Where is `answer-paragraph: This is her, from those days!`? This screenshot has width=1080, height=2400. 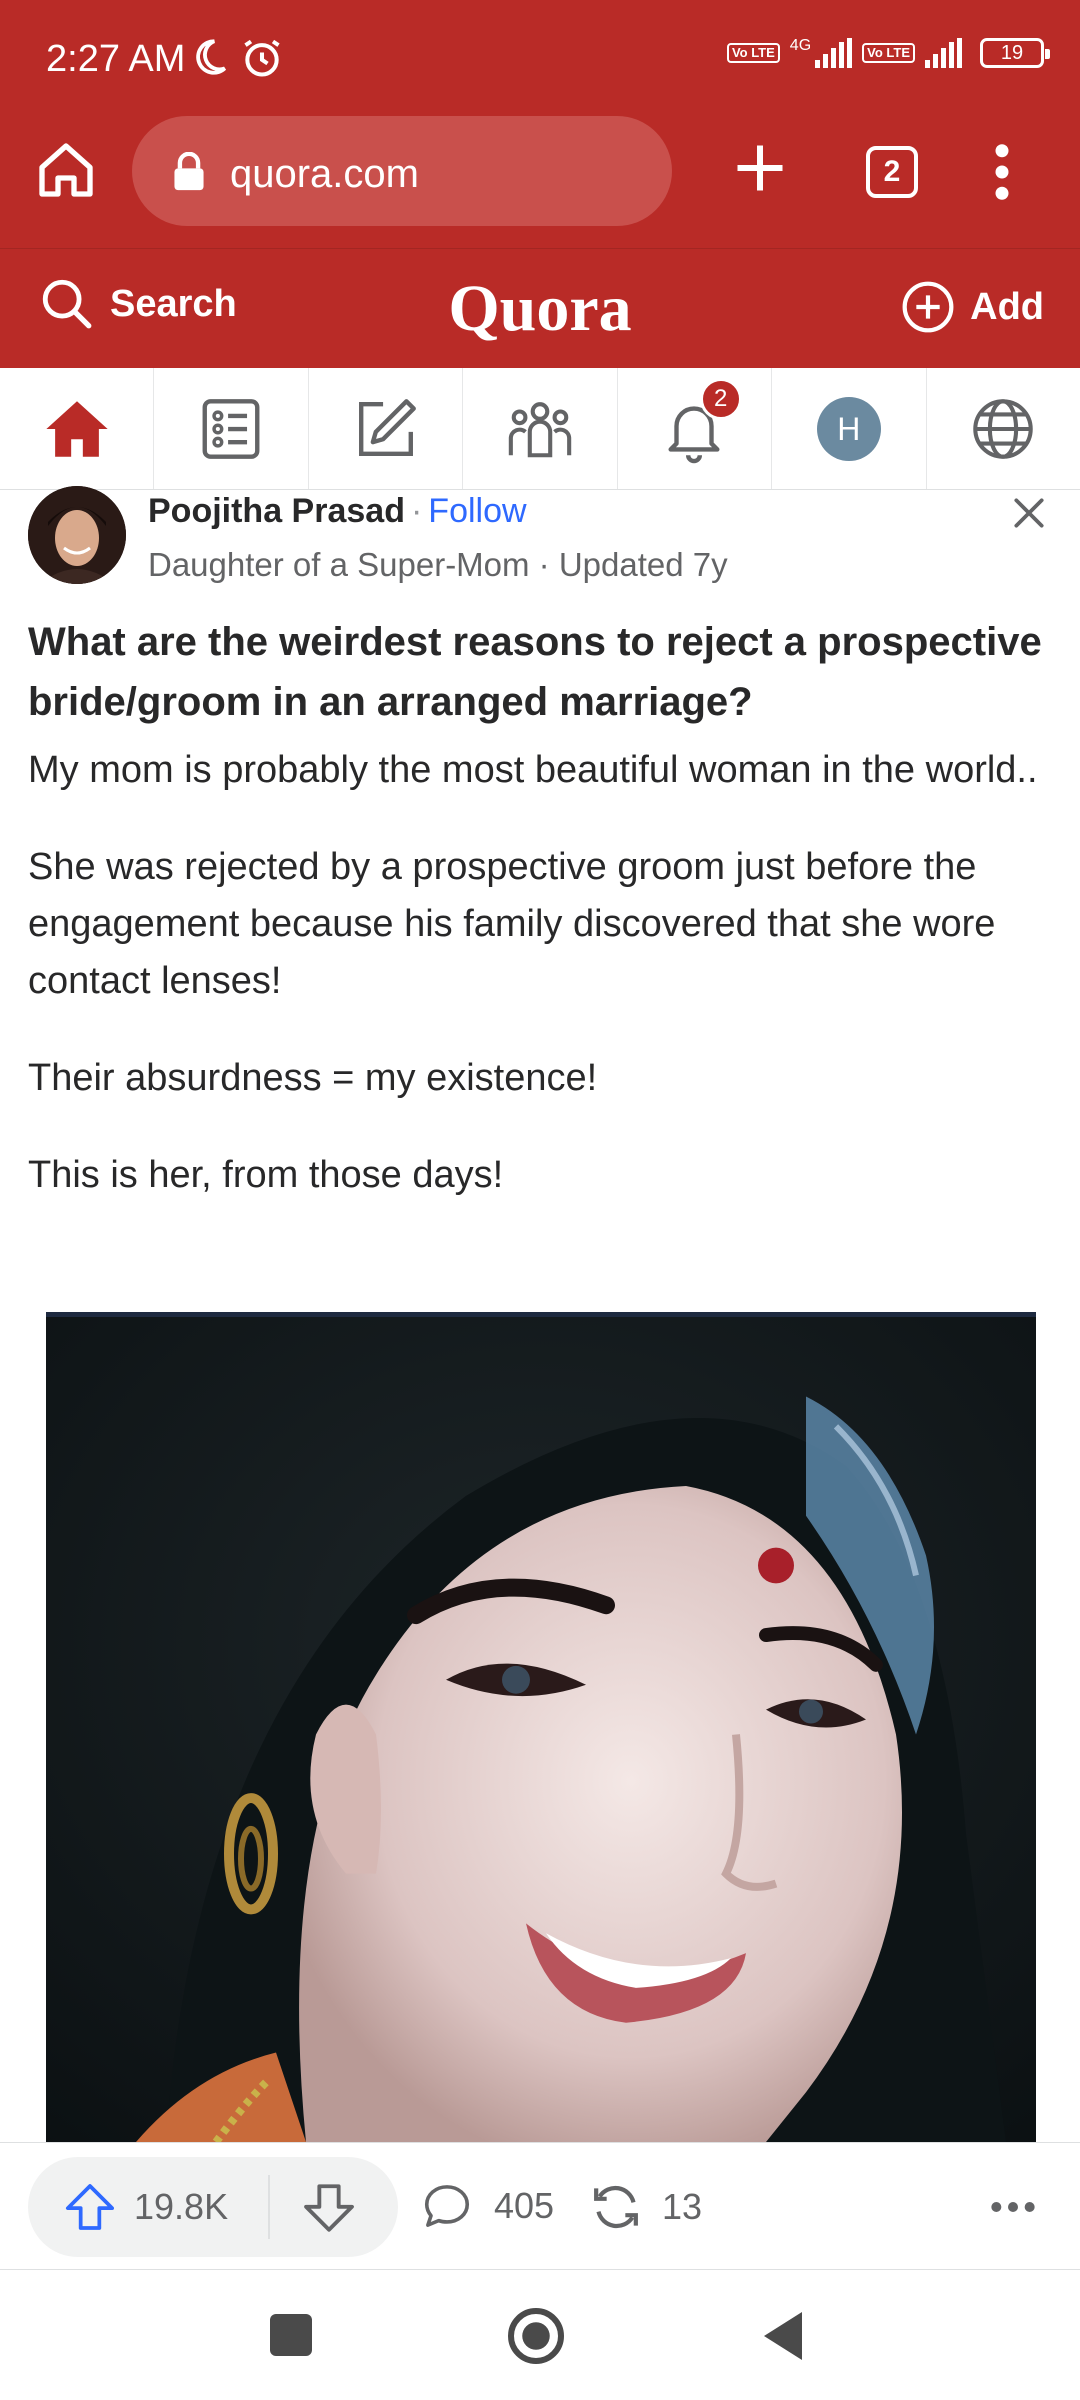
answer-paragraph: This is her, from those days! is located at coordinates (266, 1175).